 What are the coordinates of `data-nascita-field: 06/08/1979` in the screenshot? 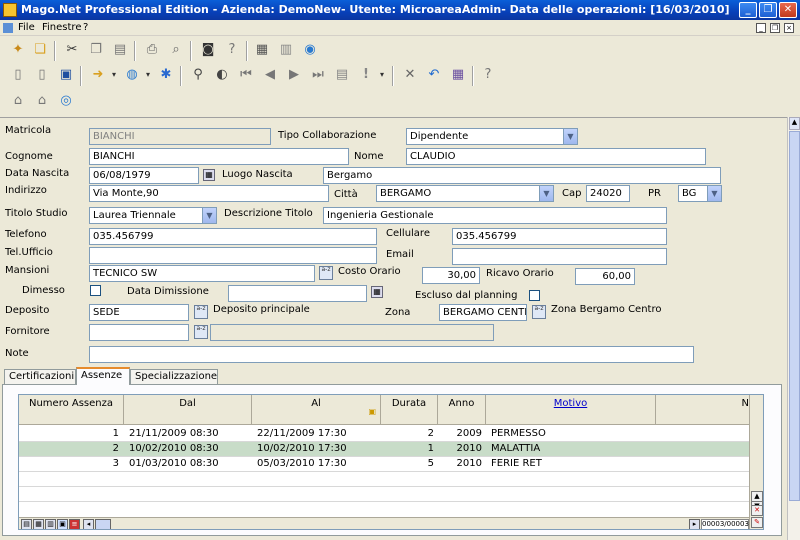 It's located at (144, 175).